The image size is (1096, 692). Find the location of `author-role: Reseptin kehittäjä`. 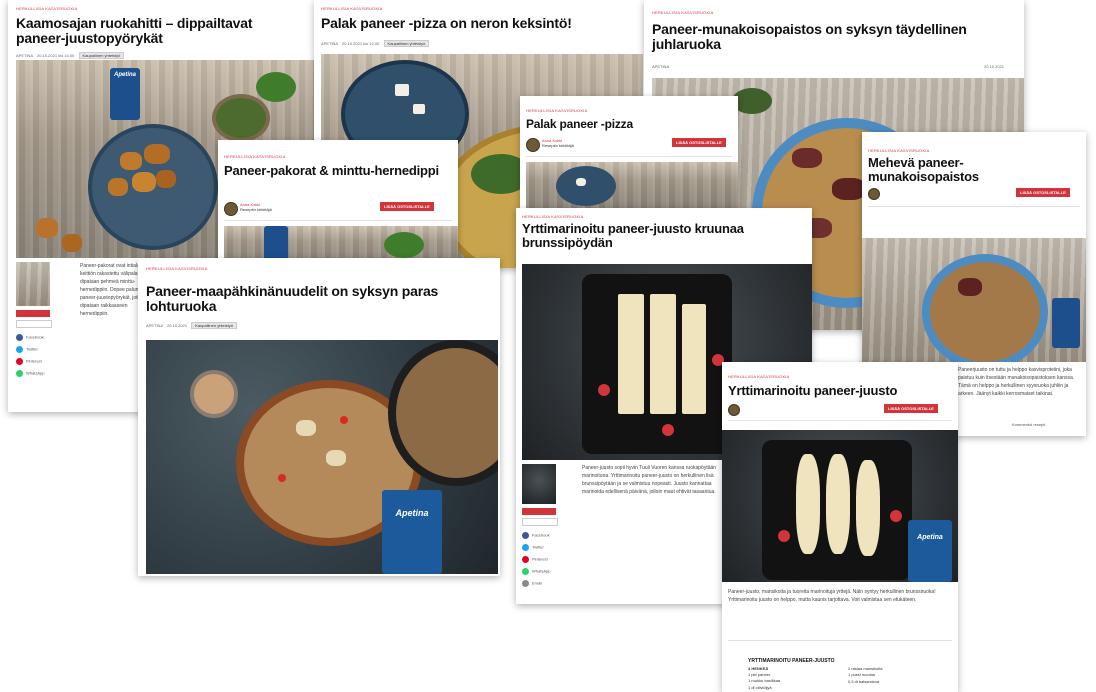

author-role: Reseptin kehittäjä is located at coordinates (256, 210).